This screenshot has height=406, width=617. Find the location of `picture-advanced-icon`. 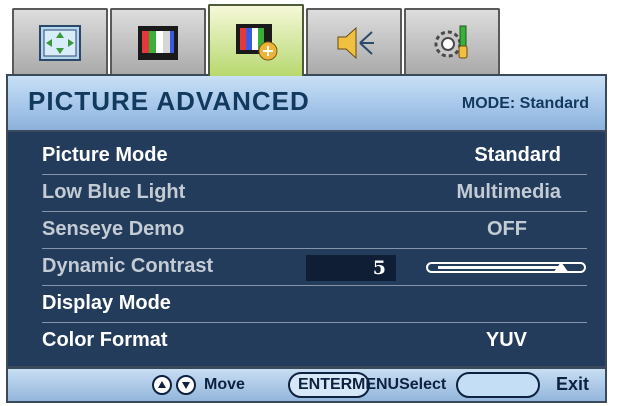

picture-advanced-icon is located at coordinates (257, 42).